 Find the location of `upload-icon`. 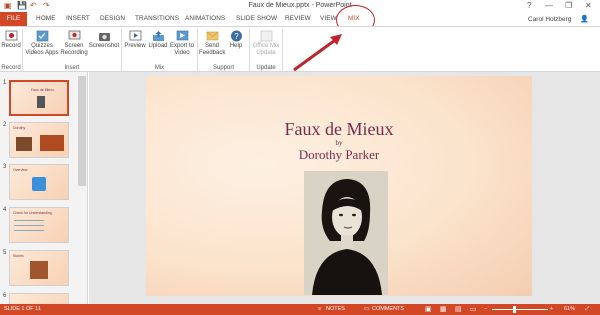

upload-icon is located at coordinates (158, 36).